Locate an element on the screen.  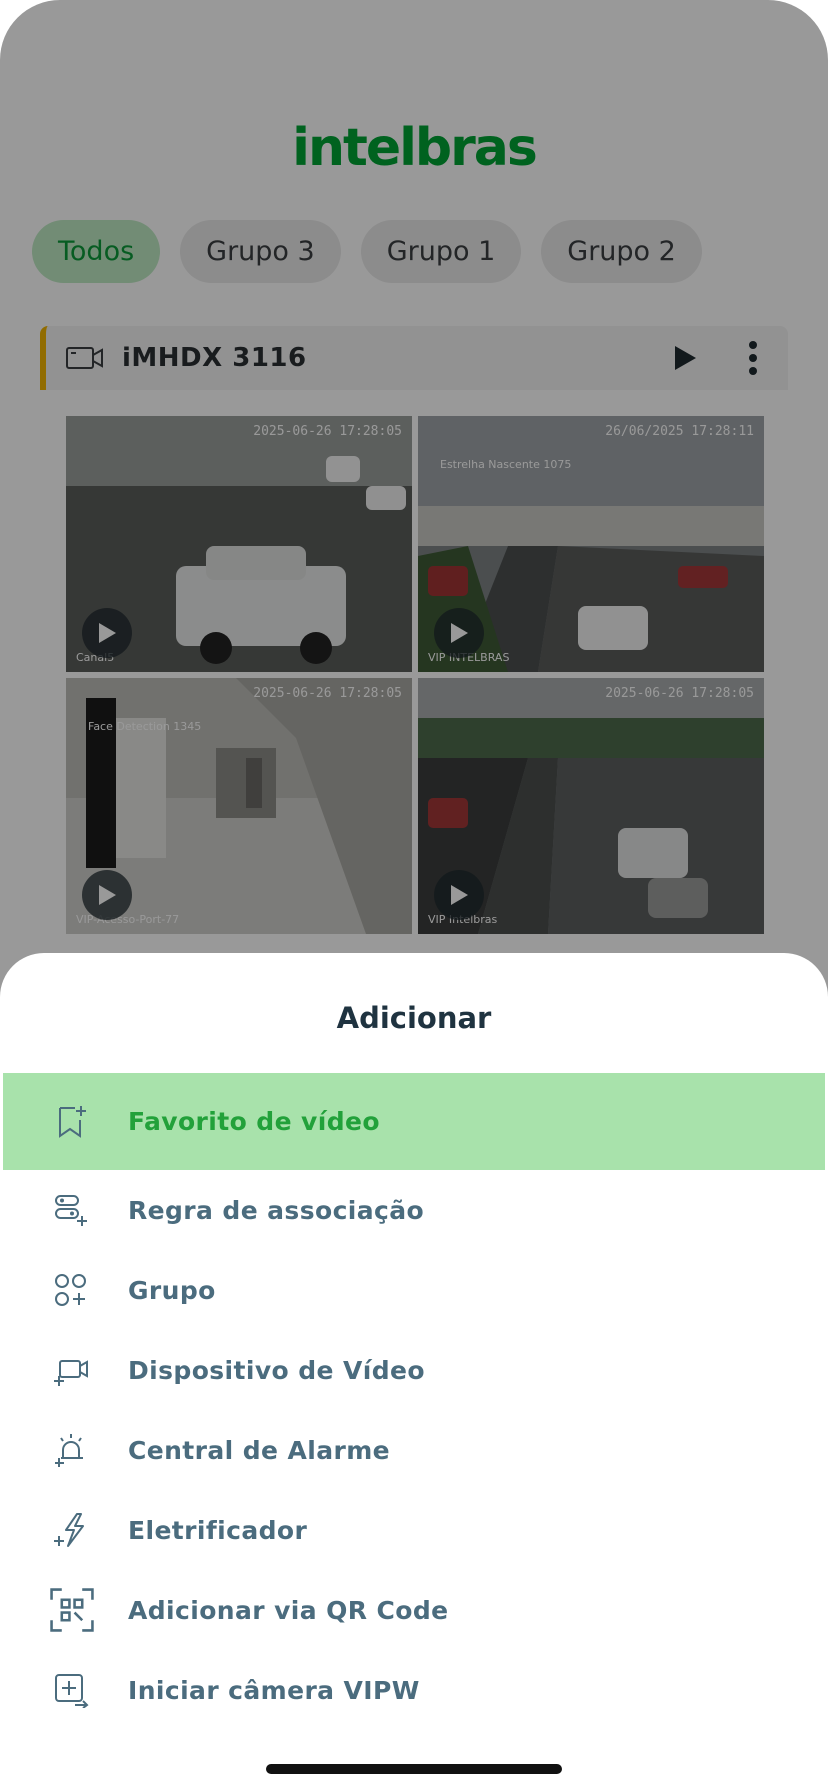
sheet-title: Adicionar is located at coordinates (414, 1018).